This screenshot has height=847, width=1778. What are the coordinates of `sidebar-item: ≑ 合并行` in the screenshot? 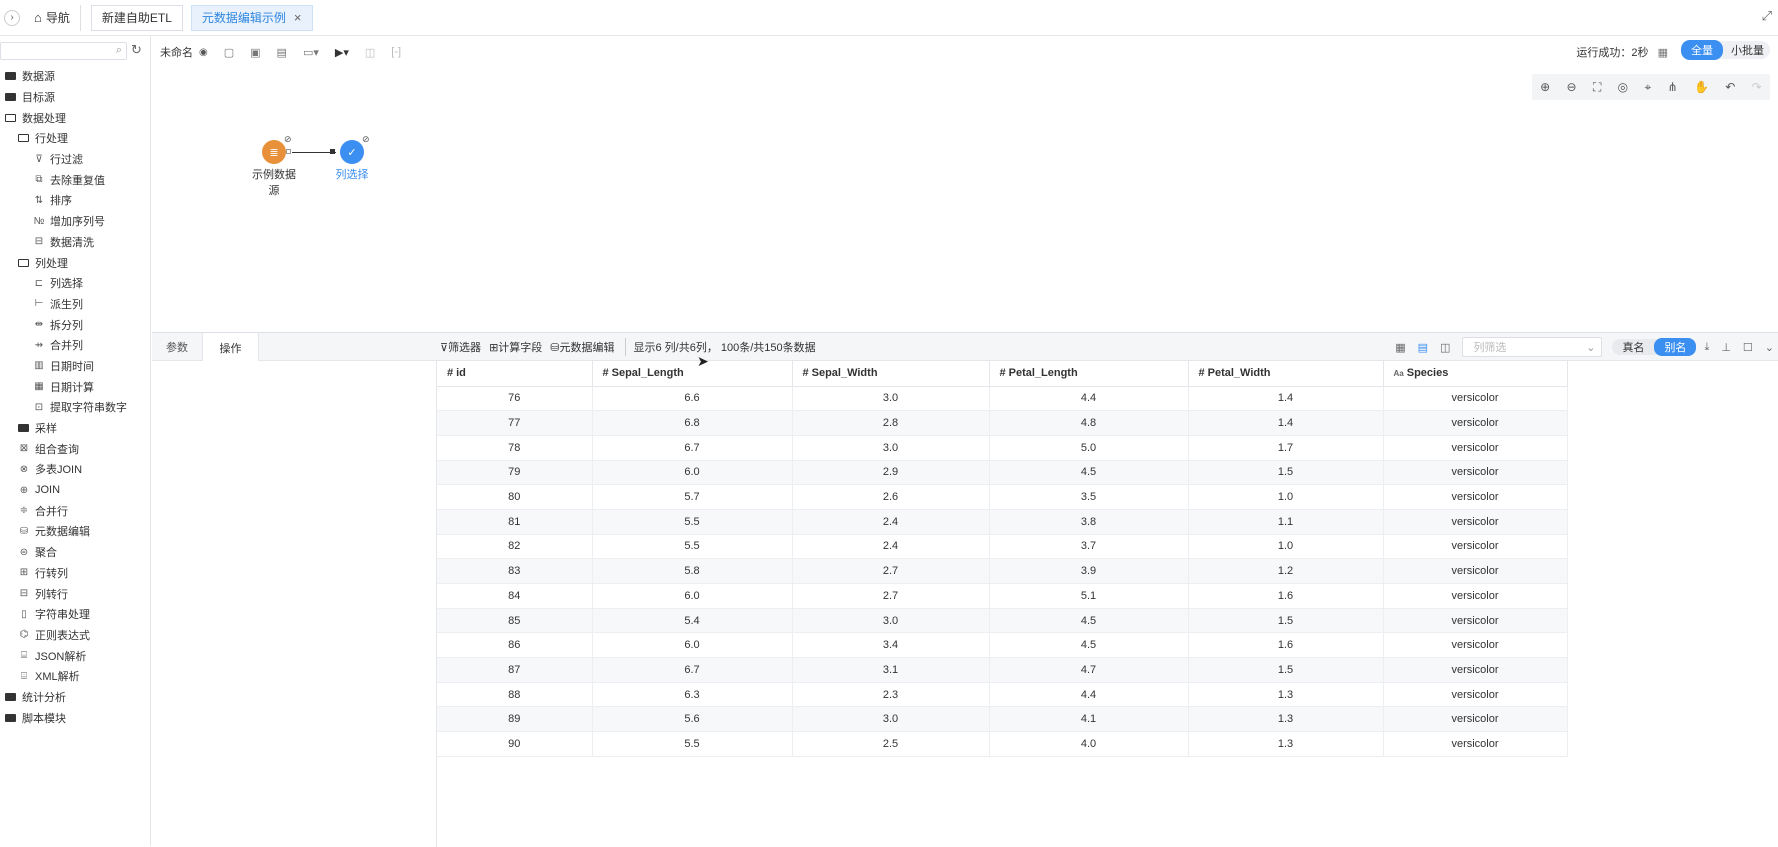 It's located at (75, 510).